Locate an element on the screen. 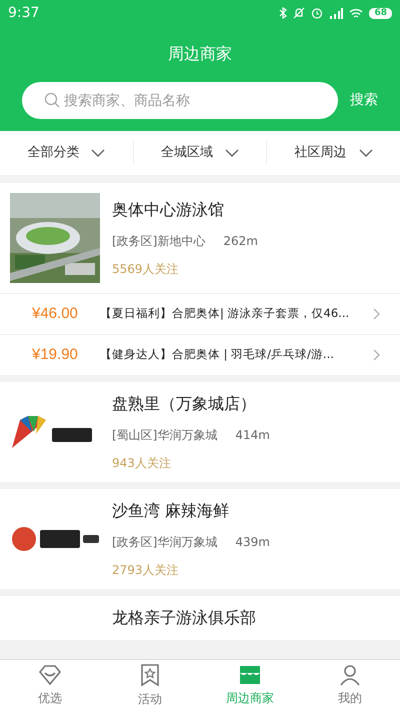 This screenshot has height=711, width=400. tab-item: 我的 is located at coordinates (350, 685).